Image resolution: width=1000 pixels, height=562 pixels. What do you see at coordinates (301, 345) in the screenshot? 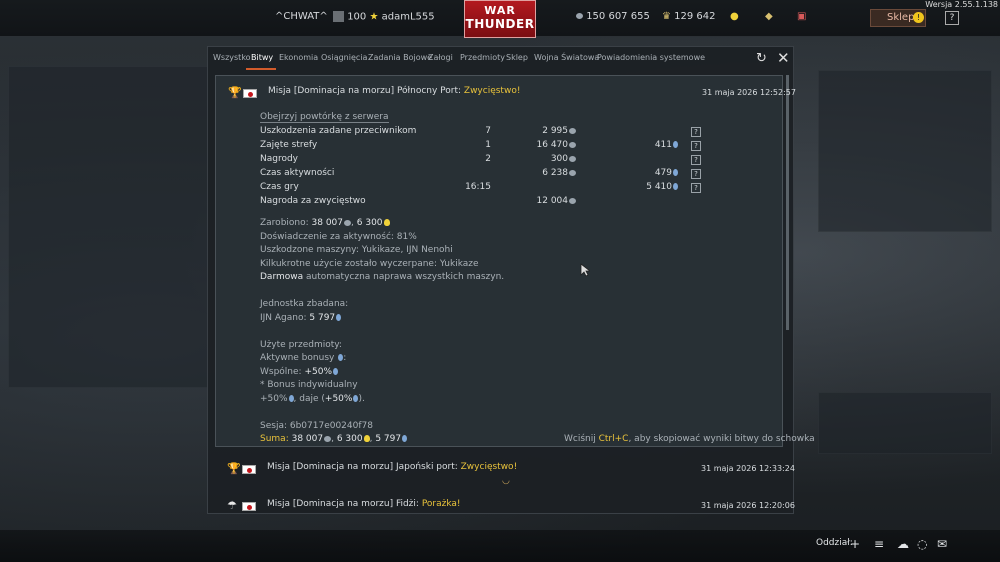
I see `items-header: Użyte przedmioty:` at bounding box center [301, 345].